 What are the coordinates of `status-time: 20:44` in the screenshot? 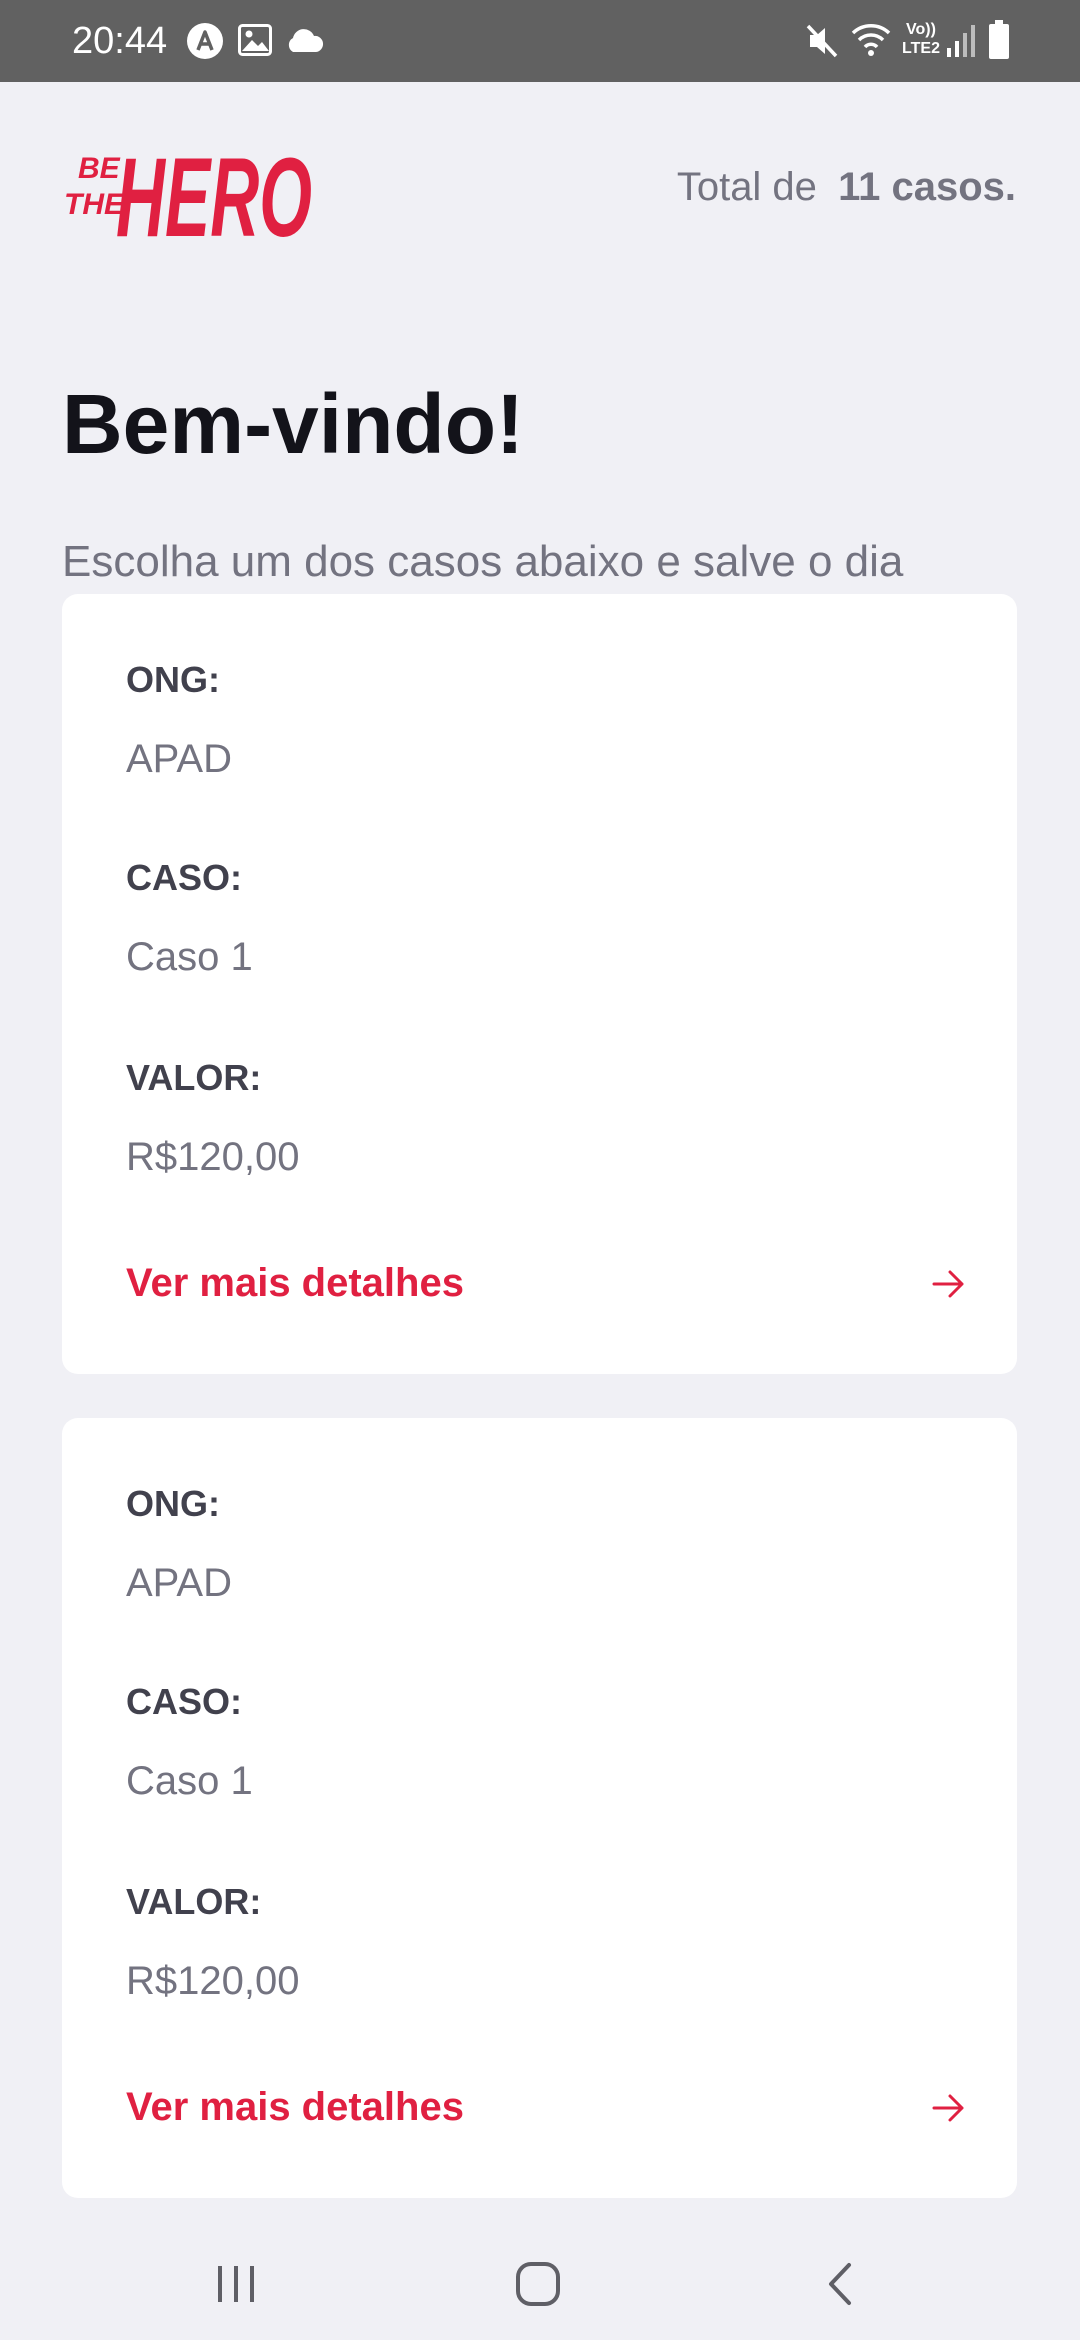 It's located at (120, 41).